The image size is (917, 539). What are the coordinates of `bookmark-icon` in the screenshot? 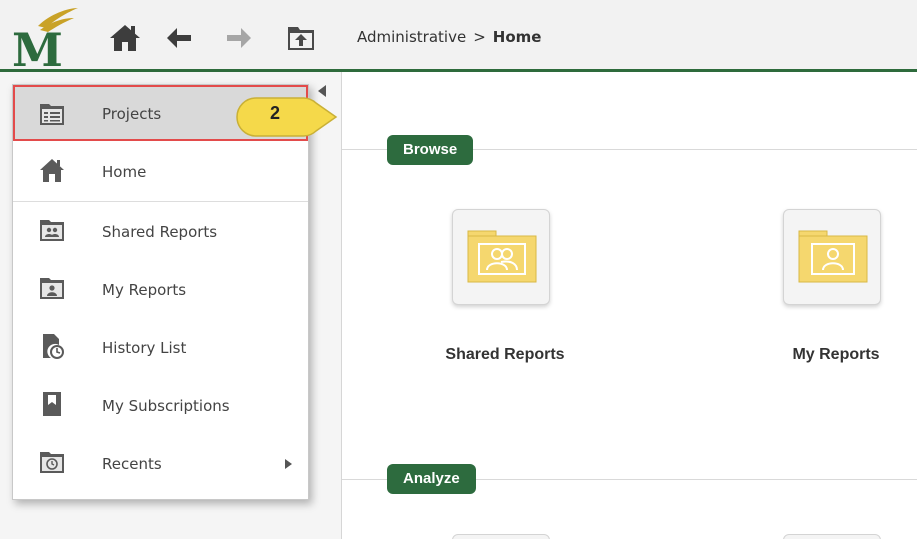 It's located at (52, 404).